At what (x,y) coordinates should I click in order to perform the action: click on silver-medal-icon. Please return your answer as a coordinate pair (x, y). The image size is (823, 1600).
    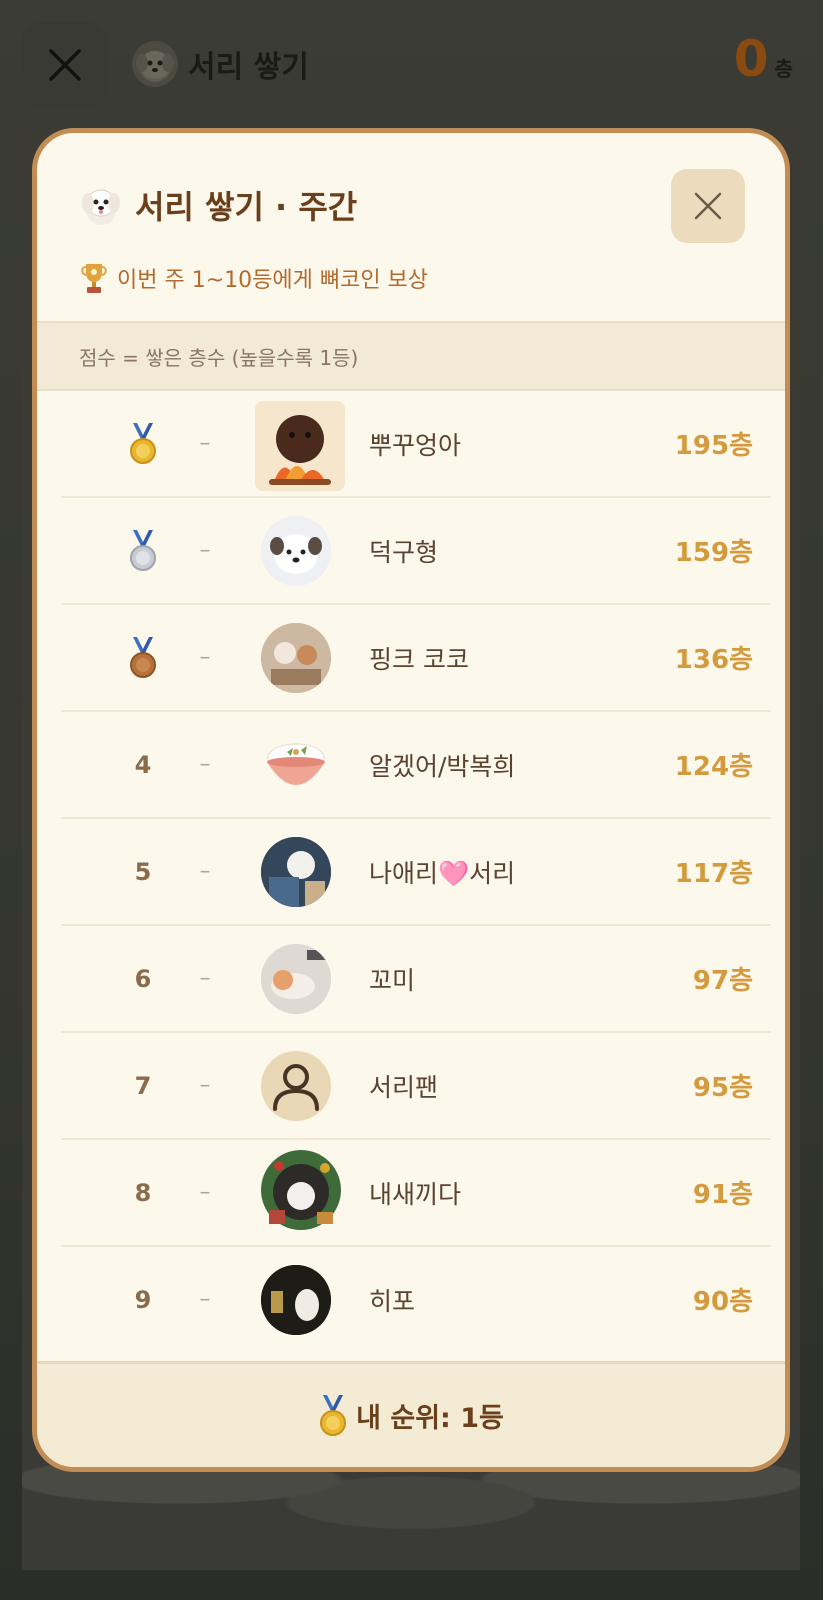
    Looking at the image, I should click on (143, 550).